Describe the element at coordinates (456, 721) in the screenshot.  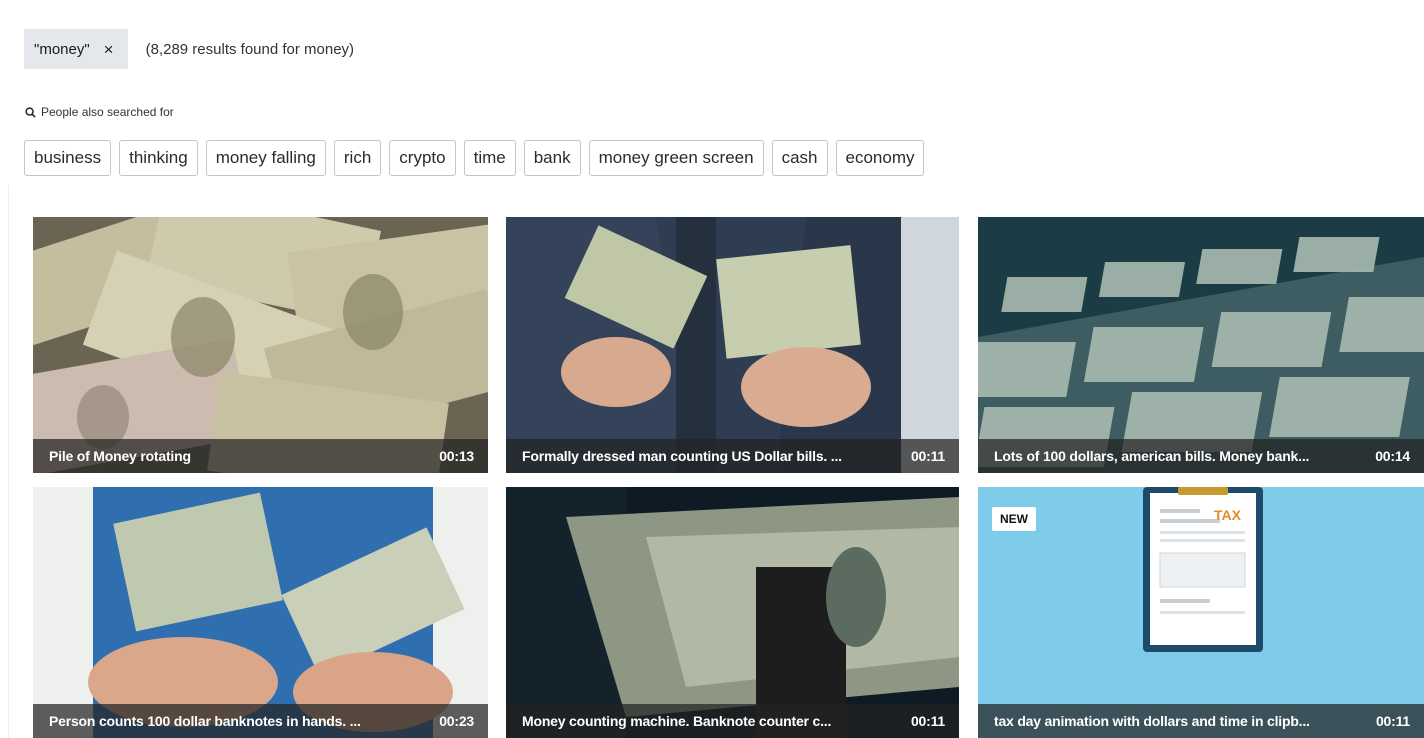
I see `result-duration: 00:23` at that location.